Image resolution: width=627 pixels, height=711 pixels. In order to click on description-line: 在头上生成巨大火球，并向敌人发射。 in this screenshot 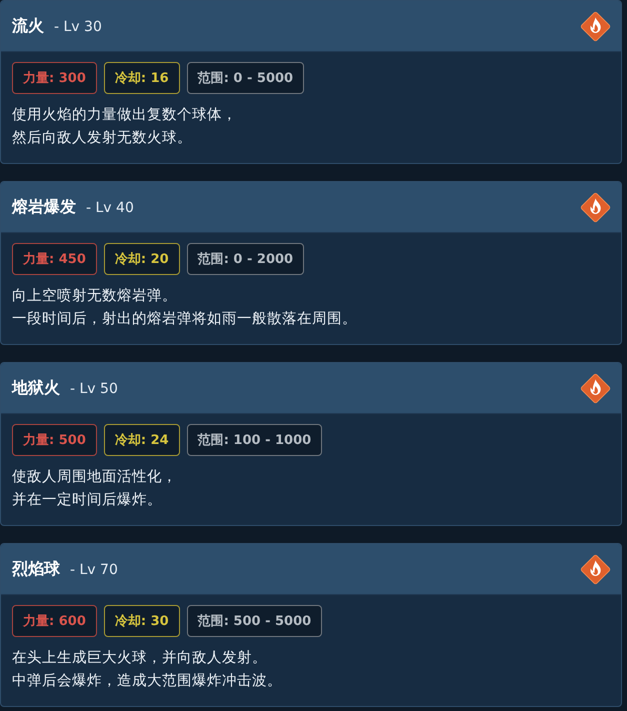, I will do `click(139, 658)`.